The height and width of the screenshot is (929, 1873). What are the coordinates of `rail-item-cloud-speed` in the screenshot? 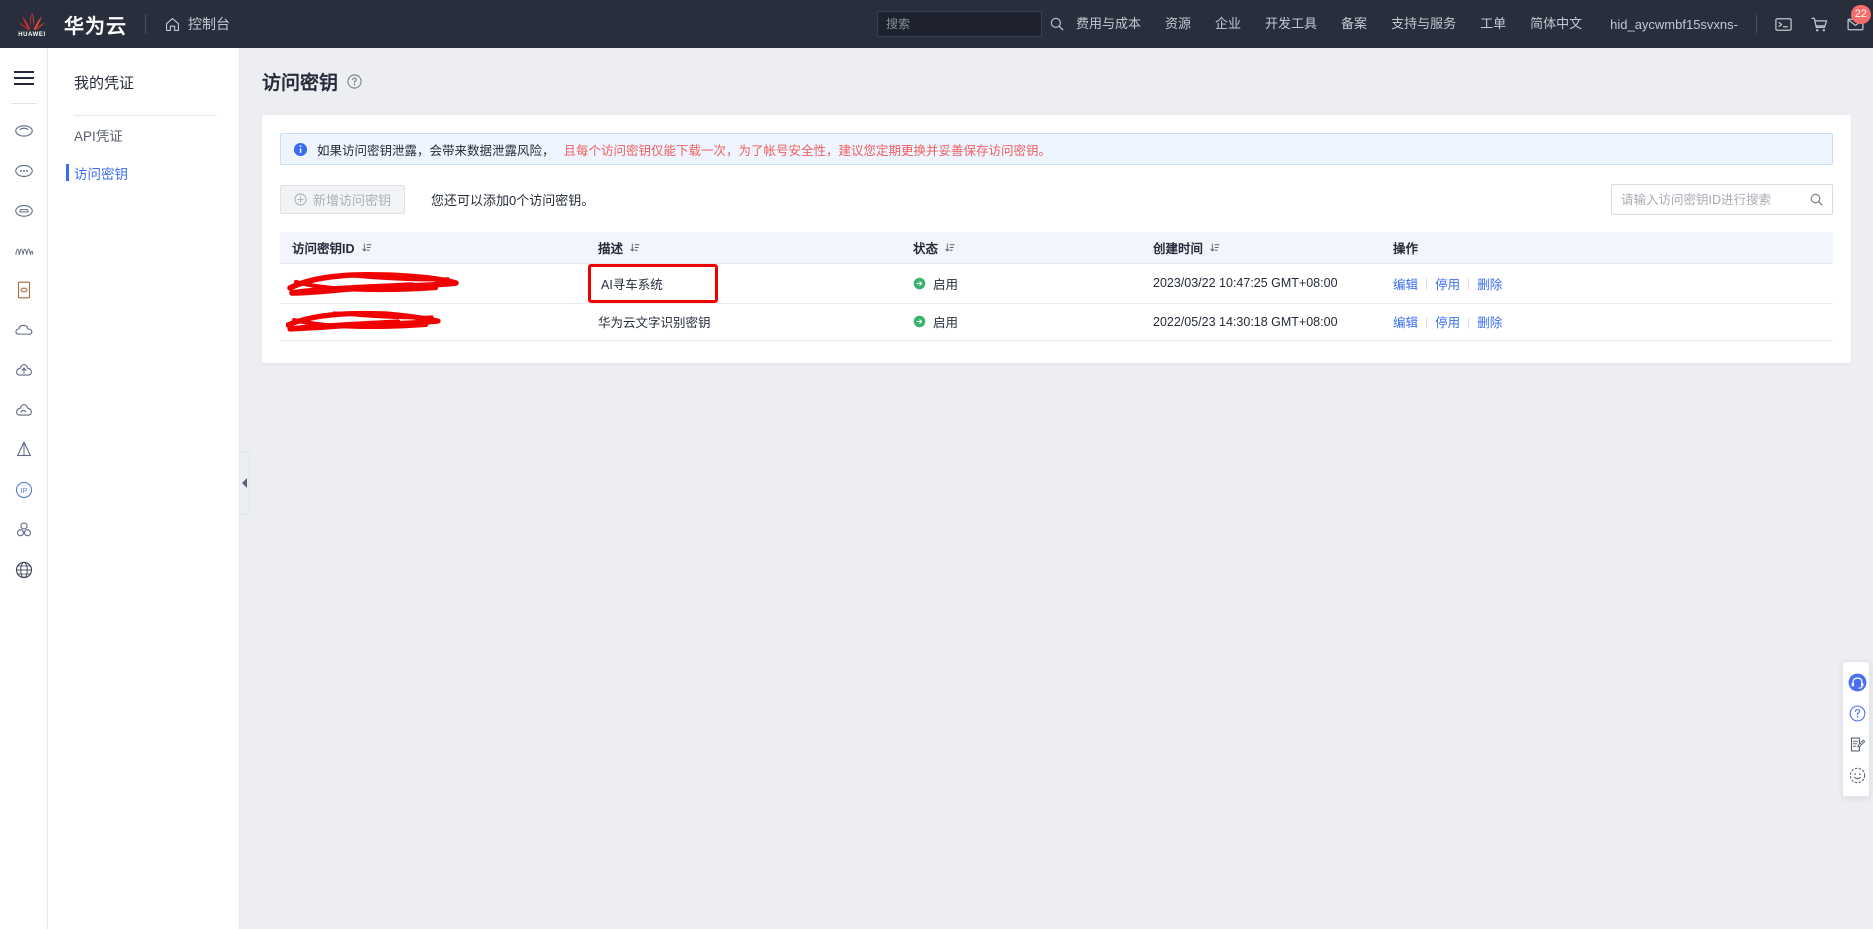 It's located at (24, 410).